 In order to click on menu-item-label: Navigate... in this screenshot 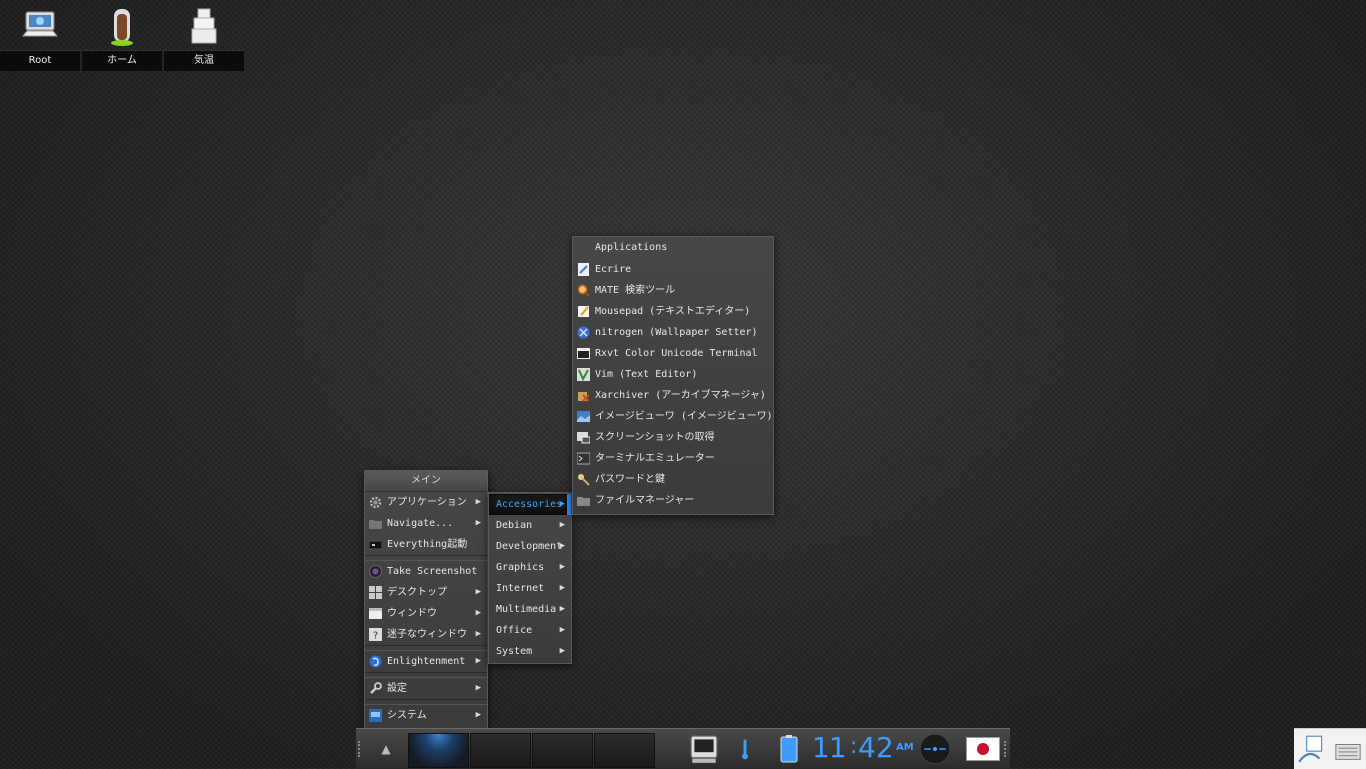, I will do `click(420, 523)`.